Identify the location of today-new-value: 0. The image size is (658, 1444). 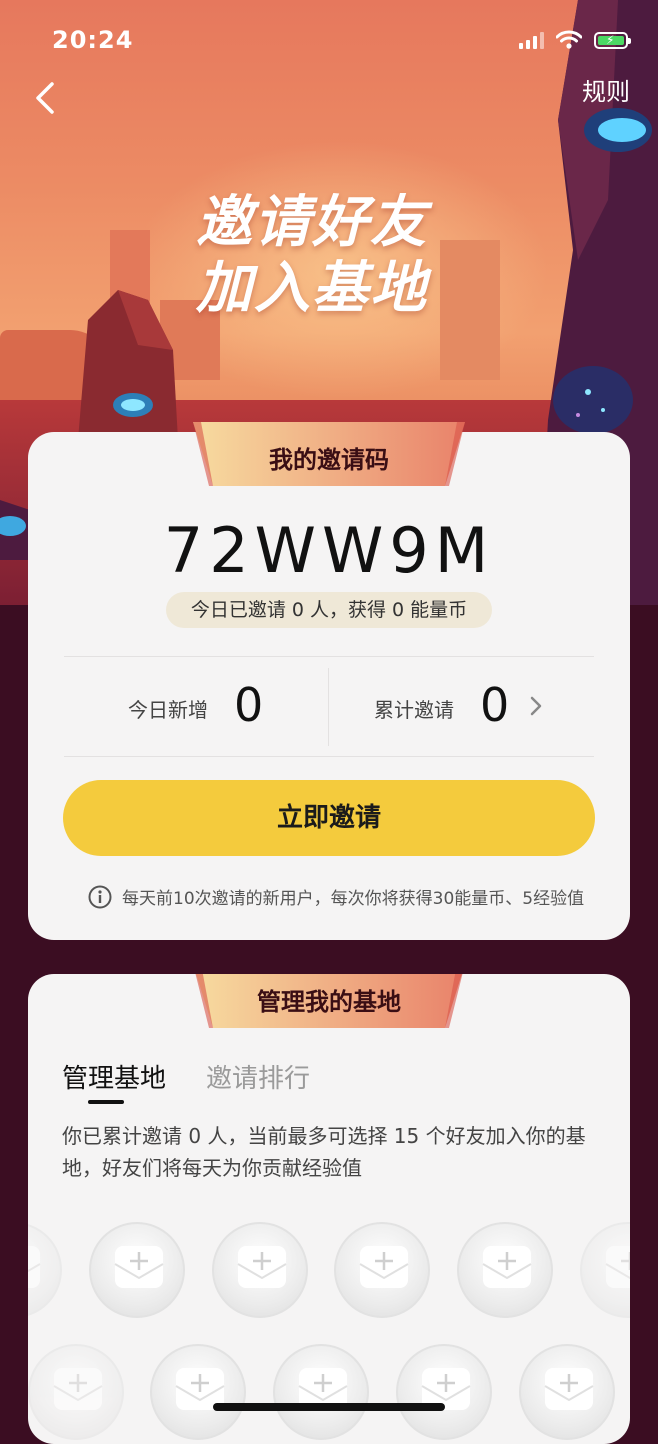
(249, 705).